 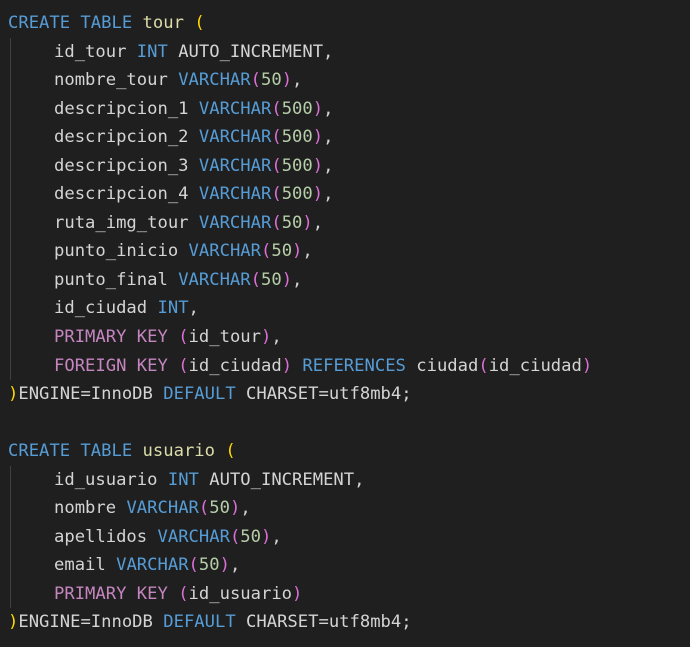 I want to click on code-line: email VARCHAR(50),, so click(x=349, y=565).